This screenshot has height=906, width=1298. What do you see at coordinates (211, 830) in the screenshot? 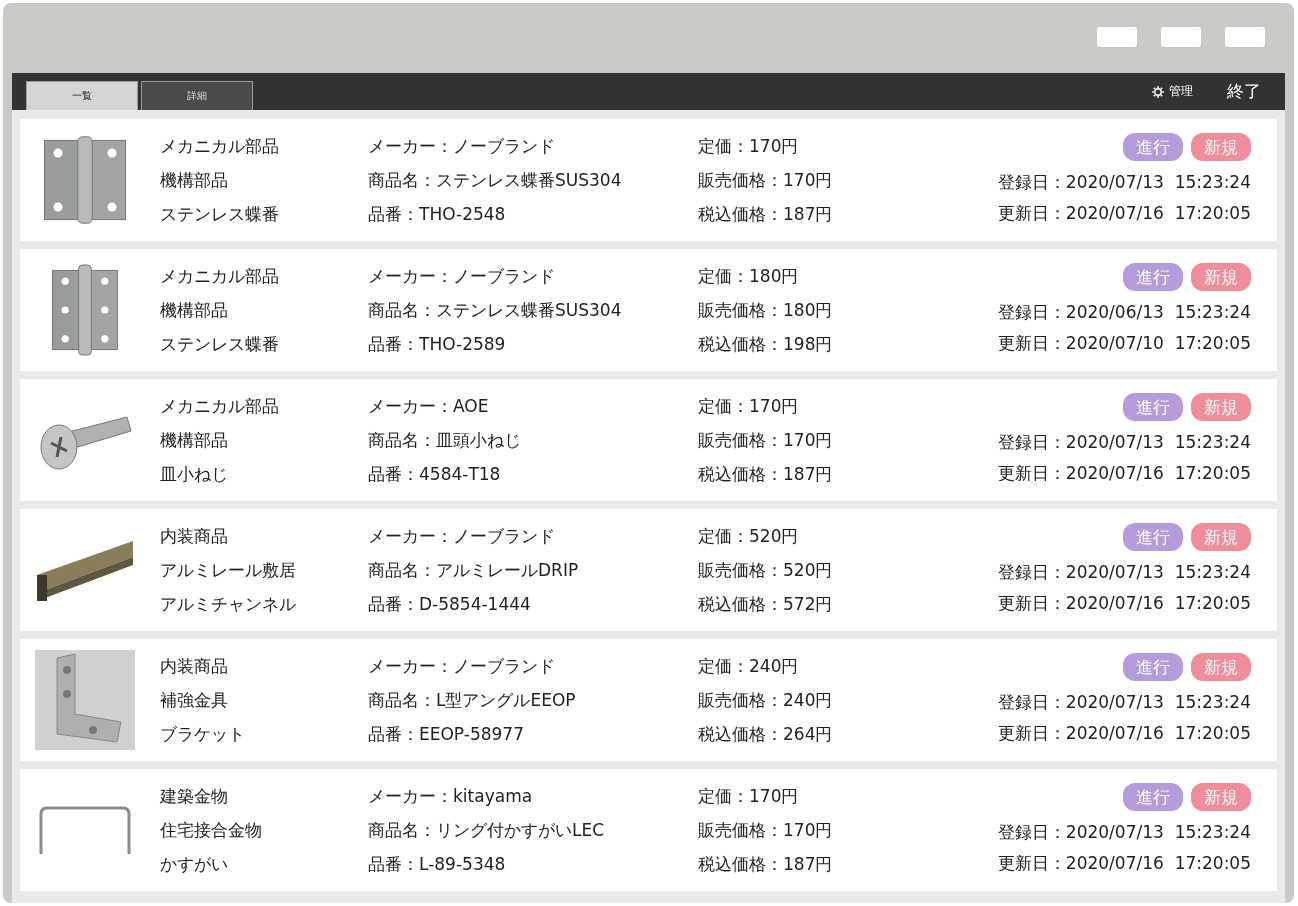
I see `field-text: 住宅接合金物` at bounding box center [211, 830].